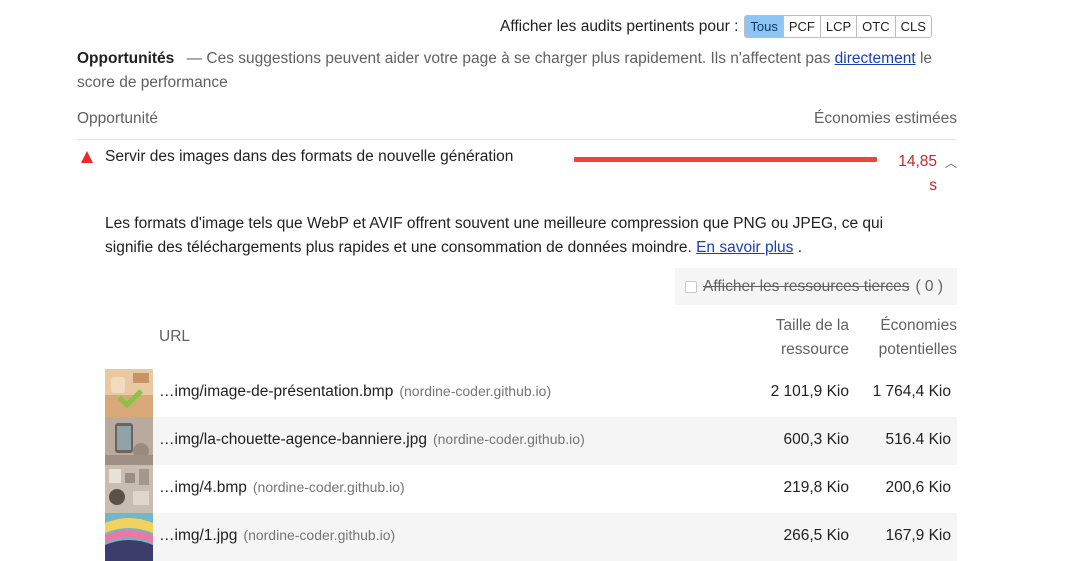  I want to click on filter-tous-button: Tous, so click(764, 26).